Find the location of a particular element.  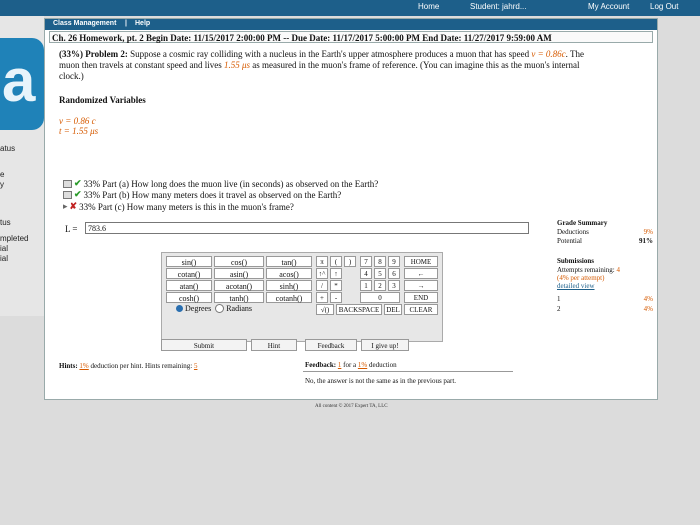

attempts-row: Attempts remaining: 4 is located at coordinates (605, 270).